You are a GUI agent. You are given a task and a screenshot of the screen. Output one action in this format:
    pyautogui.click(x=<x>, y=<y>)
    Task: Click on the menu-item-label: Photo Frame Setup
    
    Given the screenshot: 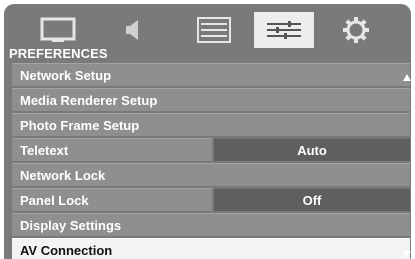 What is the action you would take?
    pyautogui.click(x=211, y=124)
    